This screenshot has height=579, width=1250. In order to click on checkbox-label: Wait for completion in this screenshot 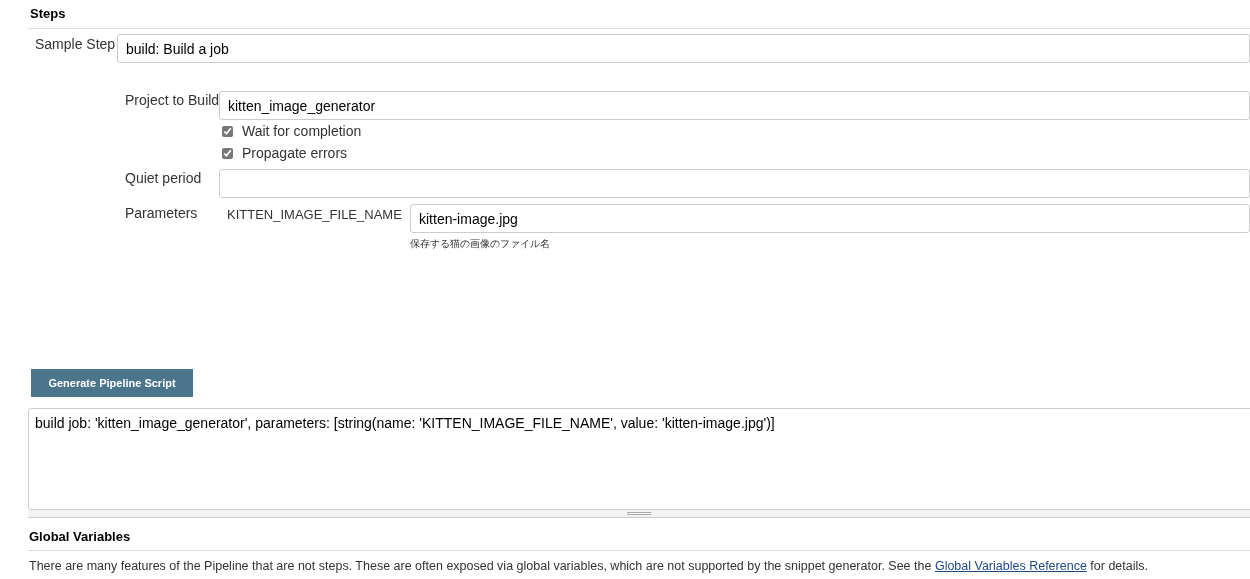, I will do `click(302, 131)`.